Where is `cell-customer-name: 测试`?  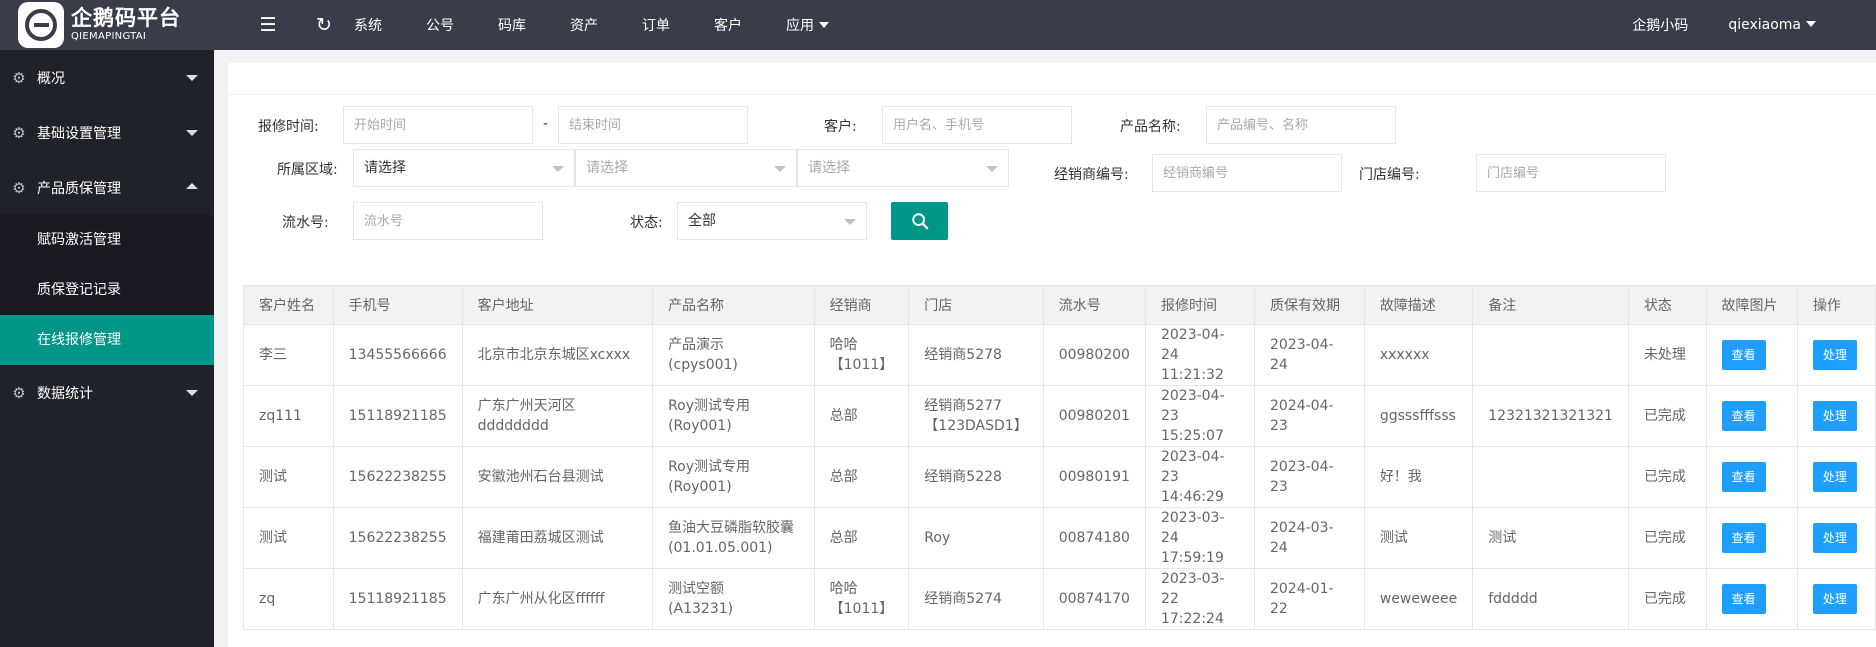
cell-customer-name: 测试 is located at coordinates (288, 538).